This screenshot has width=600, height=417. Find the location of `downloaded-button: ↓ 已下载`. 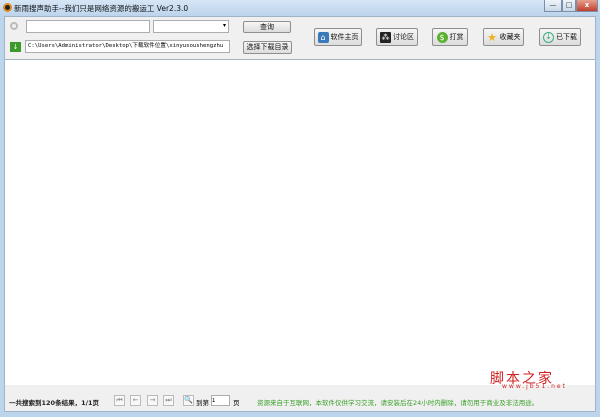

downloaded-button: ↓ 已下载 is located at coordinates (560, 37).